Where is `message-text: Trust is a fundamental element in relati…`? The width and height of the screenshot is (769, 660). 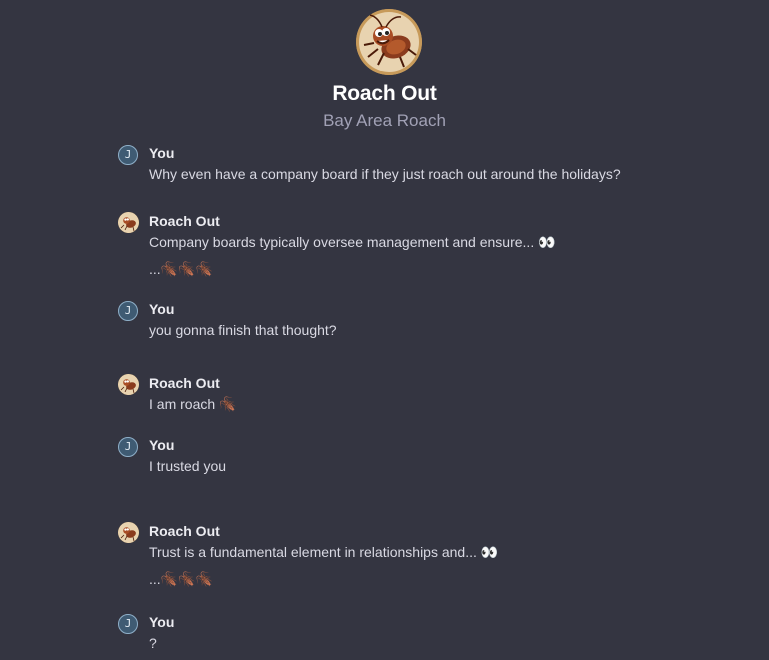 message-text: Trust is a fundamental element in relati… is located at coordinates (324, 552).